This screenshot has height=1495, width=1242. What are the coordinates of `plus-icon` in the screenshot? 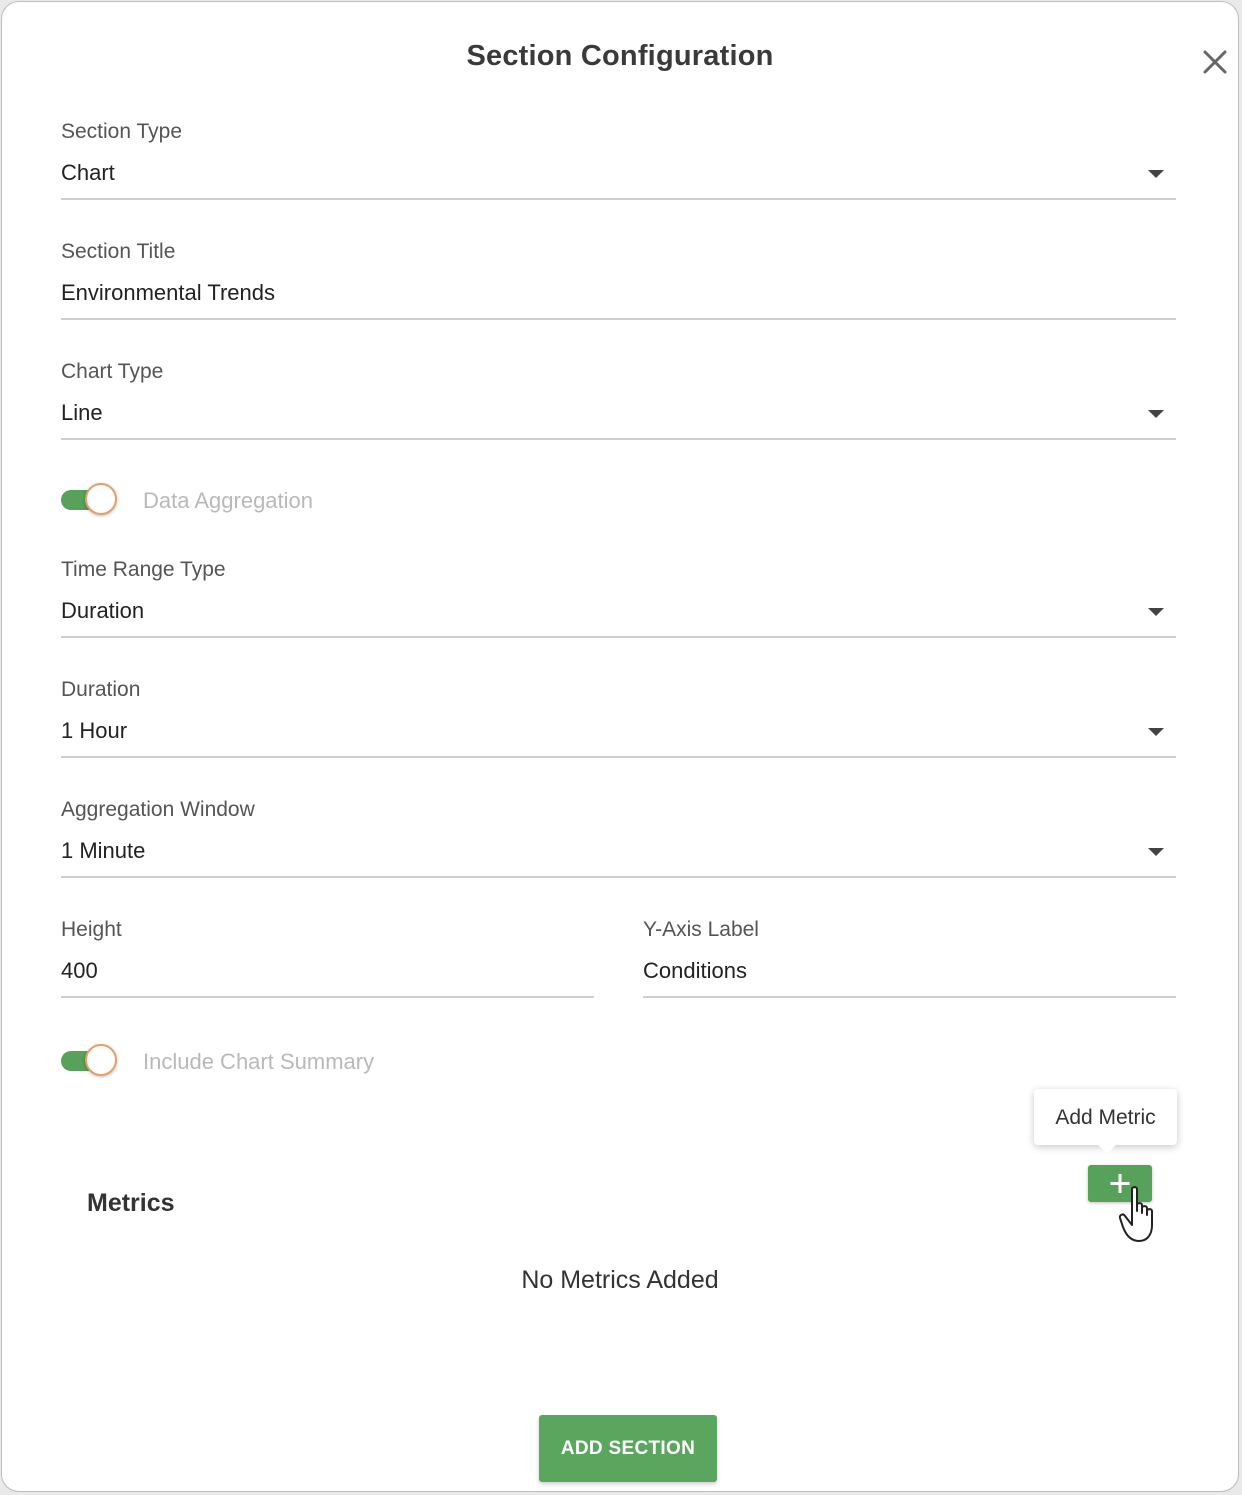 It's located at (1120, 1183).